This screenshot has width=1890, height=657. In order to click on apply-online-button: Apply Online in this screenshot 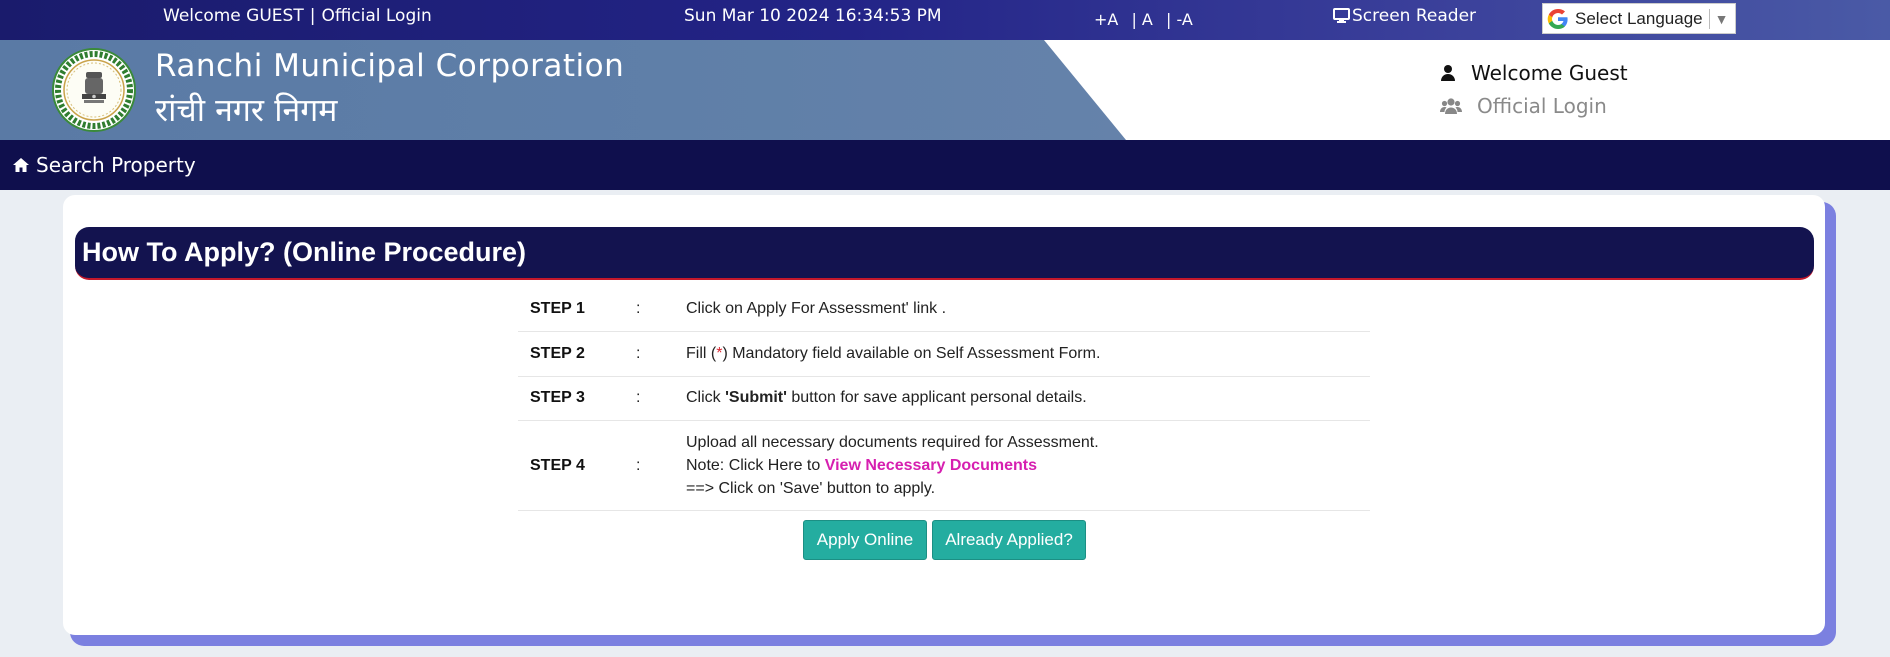, I will do `click(865, 540)`.